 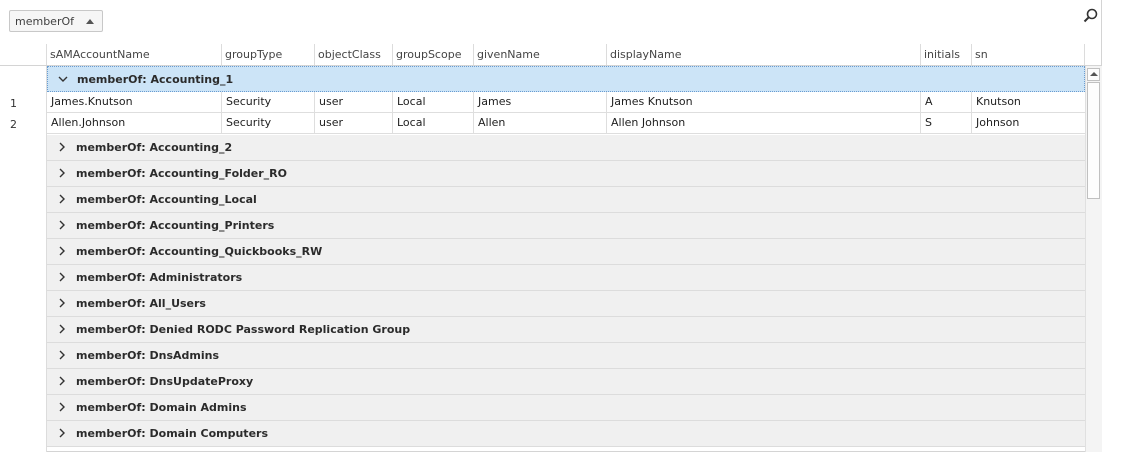 I want to click on group-row-label: memberOf: All_Users, so click(x=141, y=303).